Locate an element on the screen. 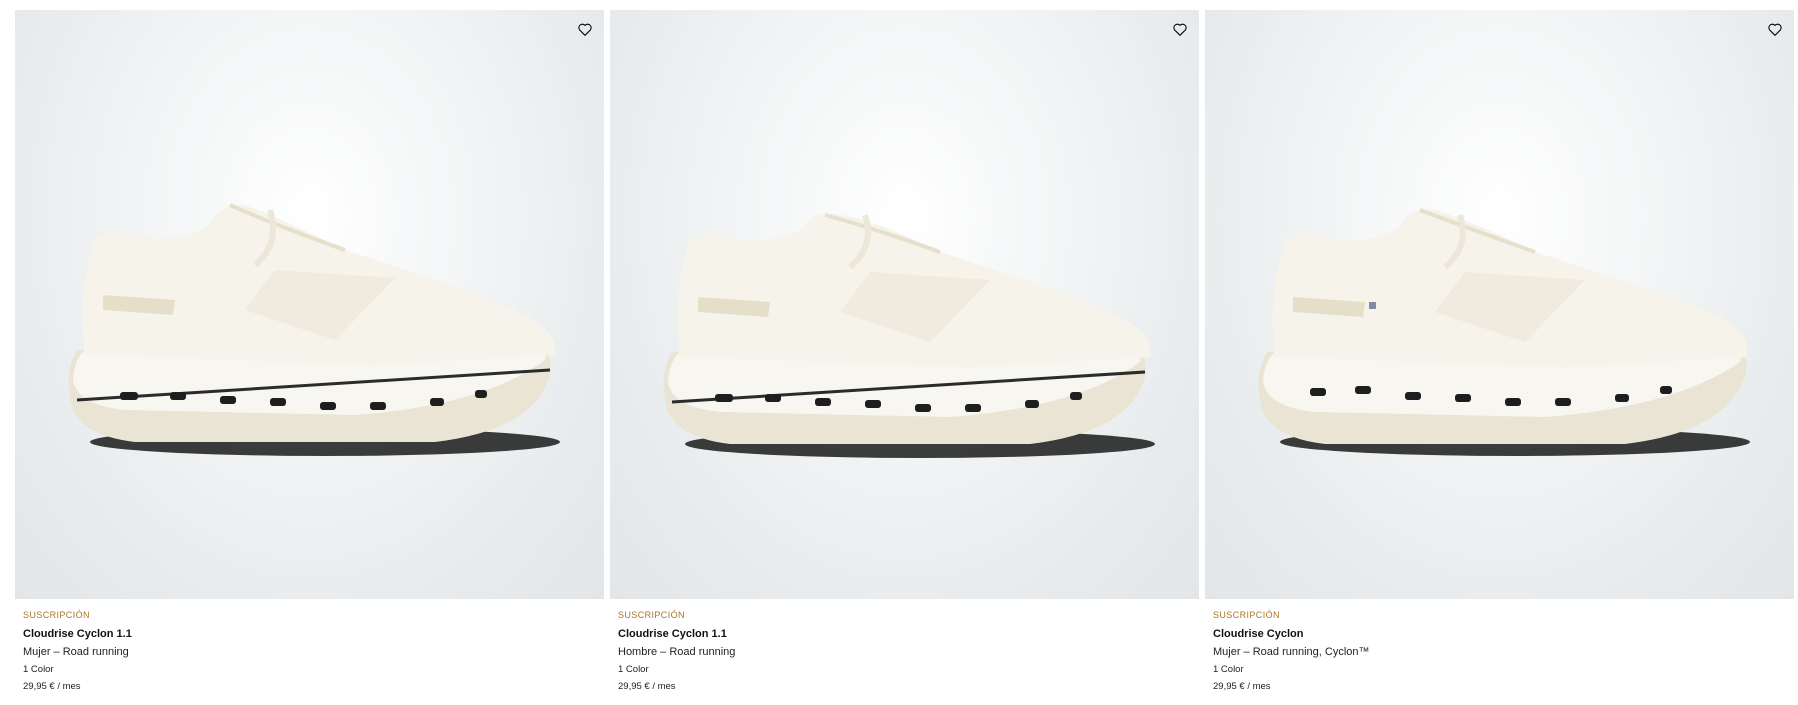 This screenshot has width=1798, height=705. product-category: Hombre – Road running is located at coordinates (677, 652).